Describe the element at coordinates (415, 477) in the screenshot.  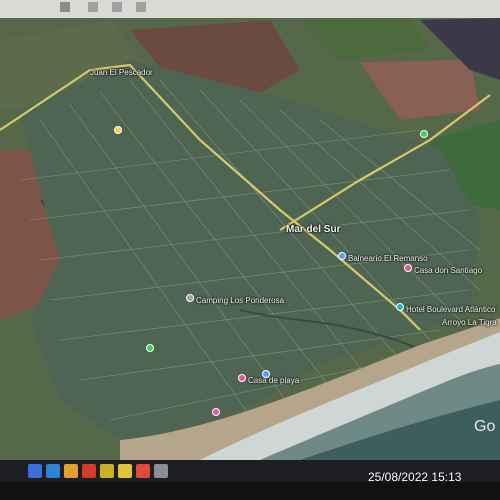
I see `photo-timestamp: 25/08/2022 15:13` at that location.